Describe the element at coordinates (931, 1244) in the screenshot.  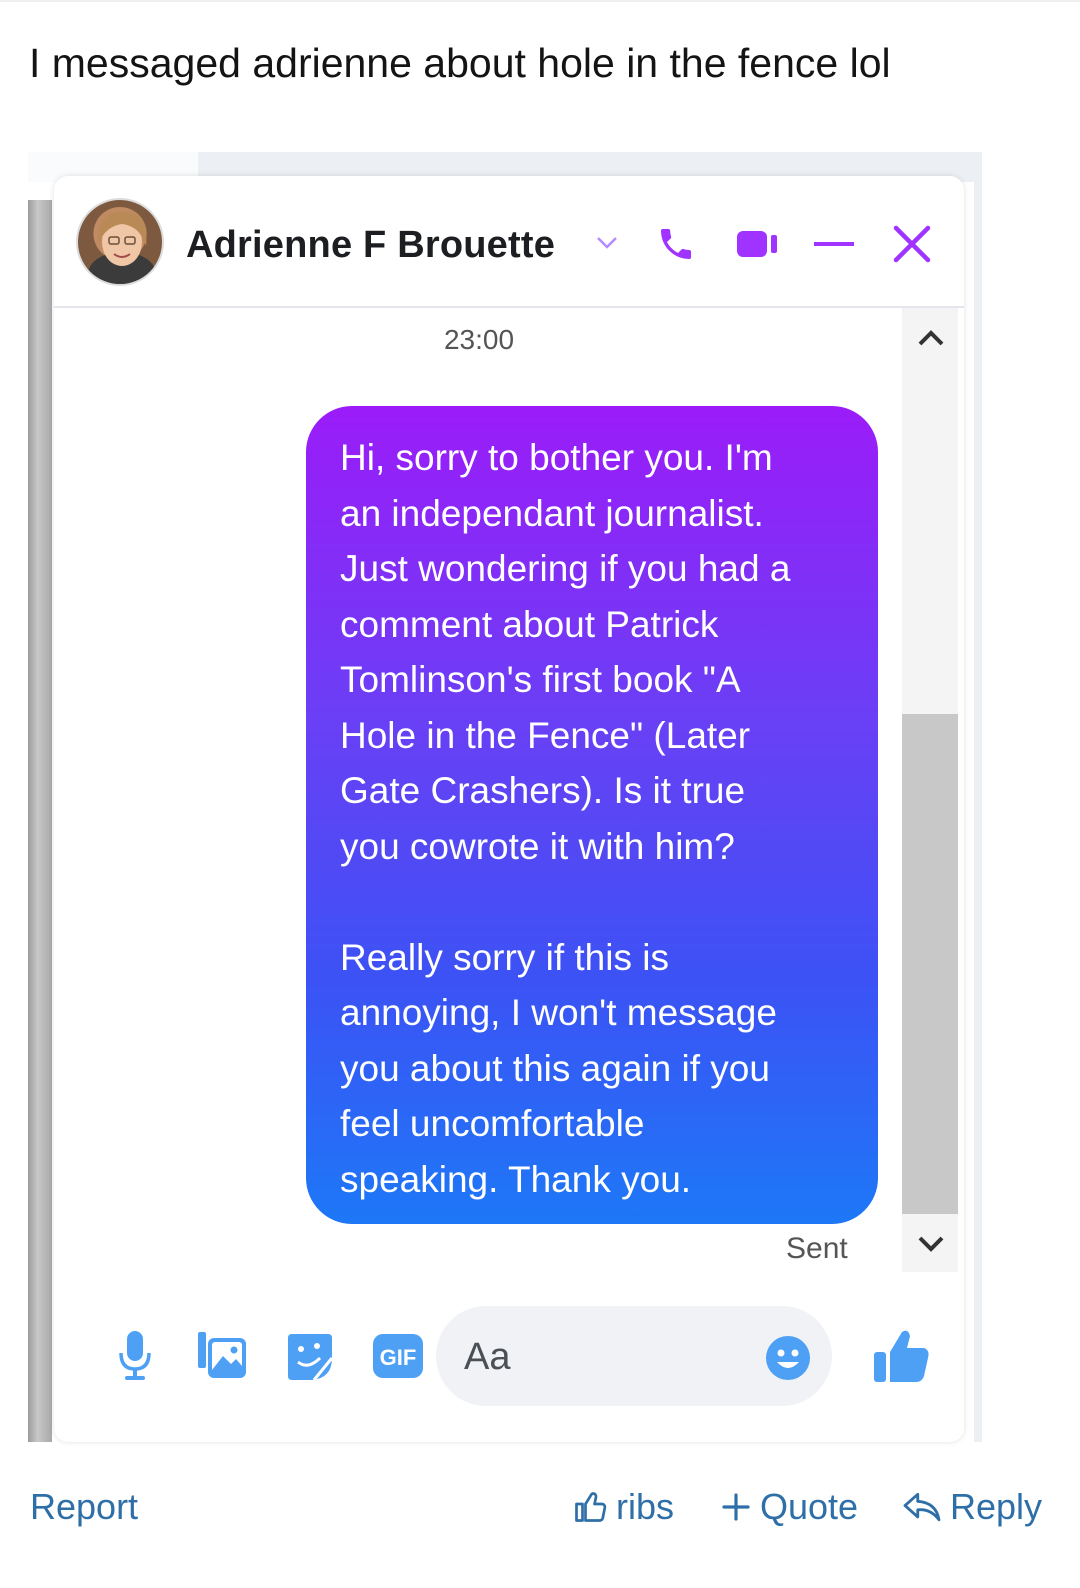
I see `scroll-down-icon` at that location.